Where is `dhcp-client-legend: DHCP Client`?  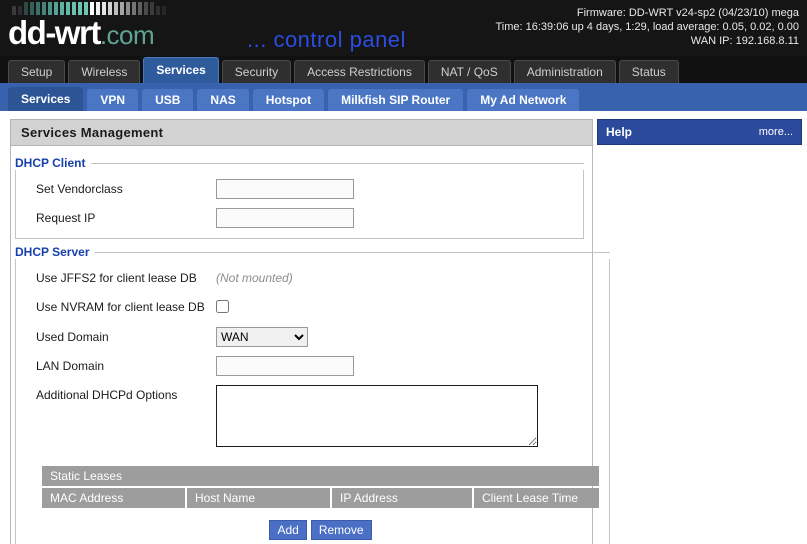 dhcp-client-legend: DHCP Client is located at coordinates (50, 163).